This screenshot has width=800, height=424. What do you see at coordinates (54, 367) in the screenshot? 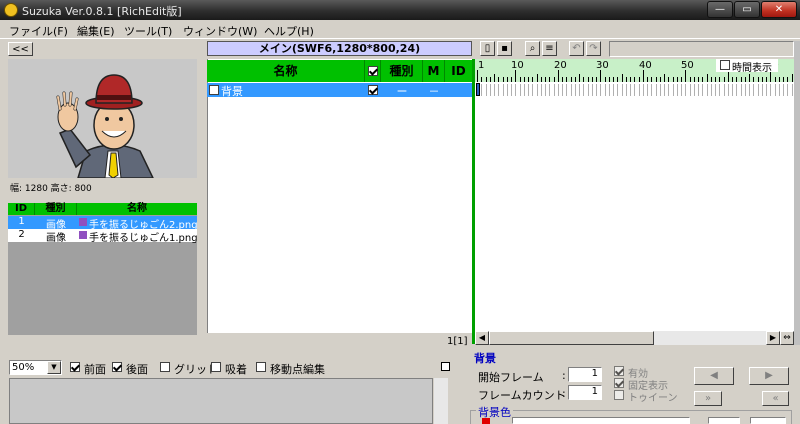
I see `chevron-down-icon: ▼` at bounding box center [54, 367].